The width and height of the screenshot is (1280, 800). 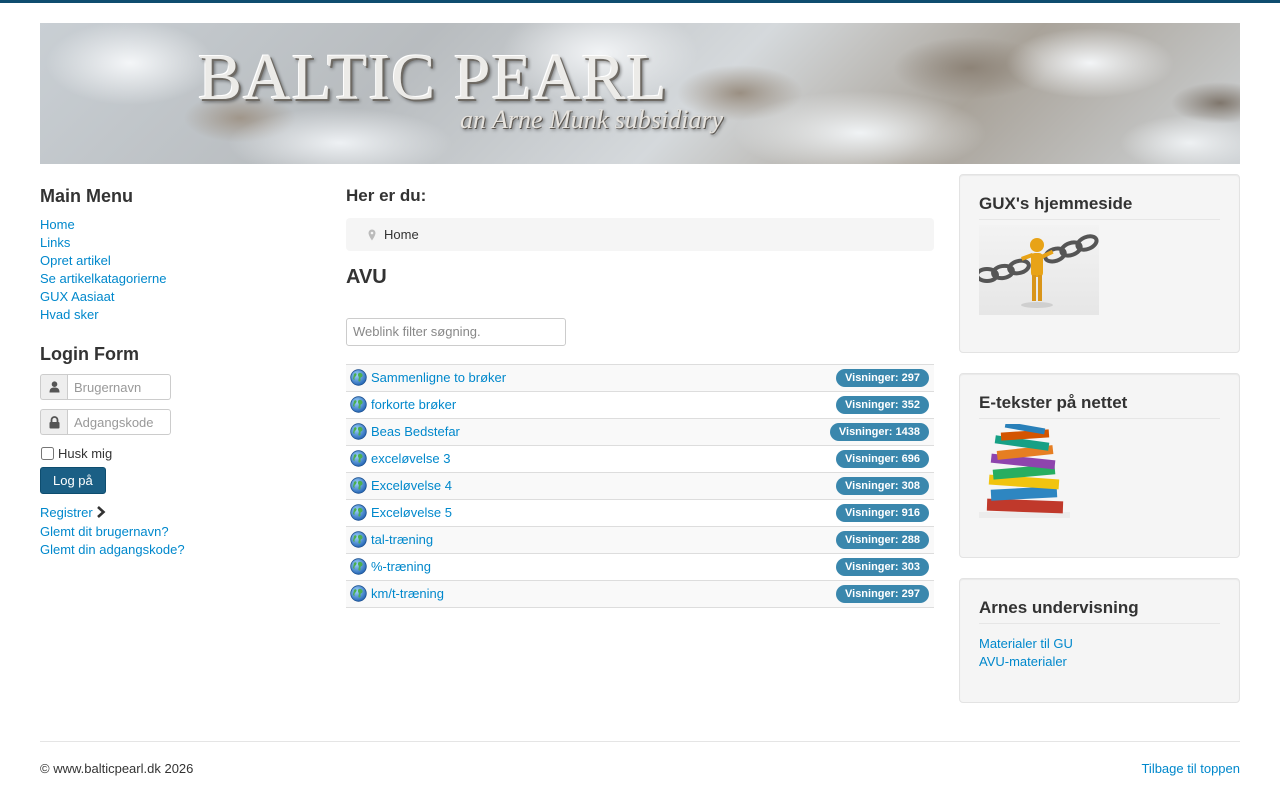 I want to click on table-row: Sammenligne to brøker Visninger: 297, so click(x=640, y=378).